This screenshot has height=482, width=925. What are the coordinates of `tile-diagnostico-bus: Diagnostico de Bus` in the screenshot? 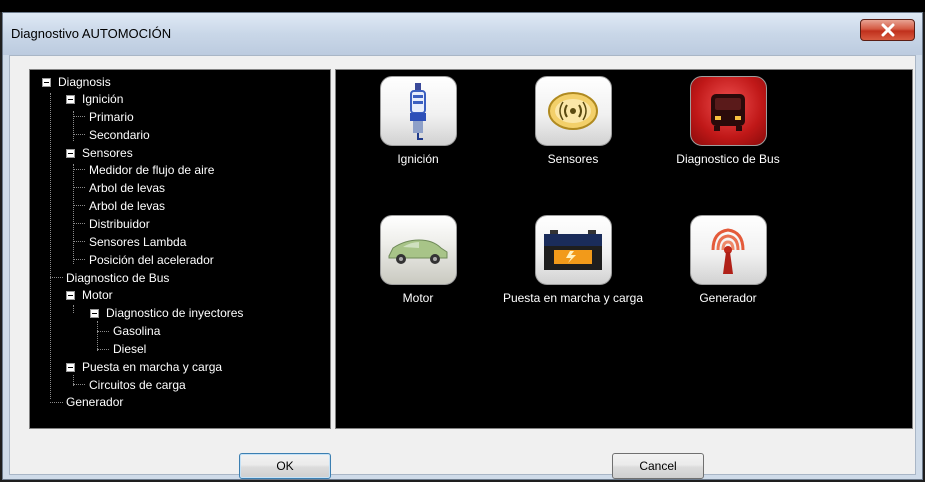 It's located at (728, 121).